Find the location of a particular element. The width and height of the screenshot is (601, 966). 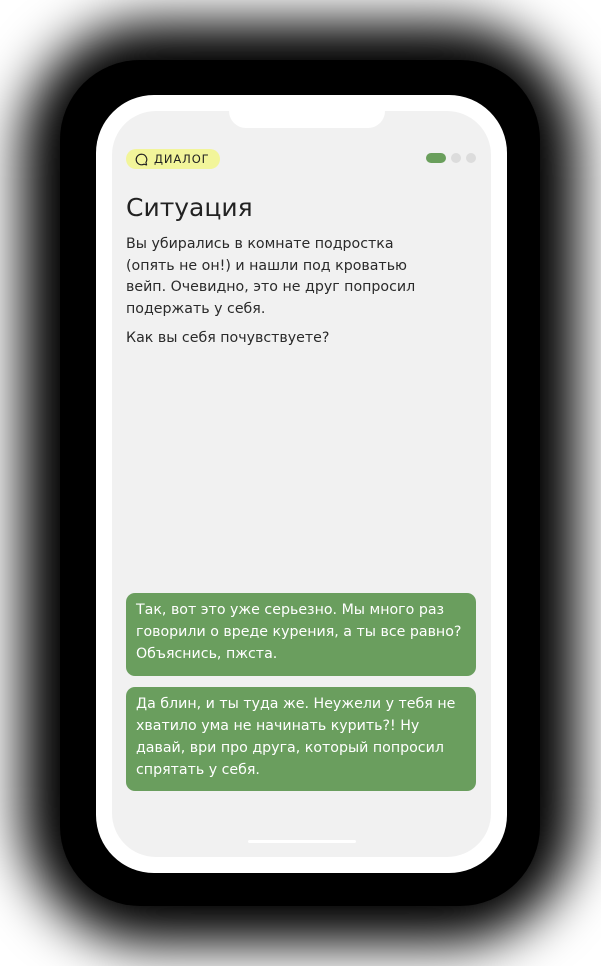

dialog-badge: ДИАЛОГ is located at coordinates (173, 159).